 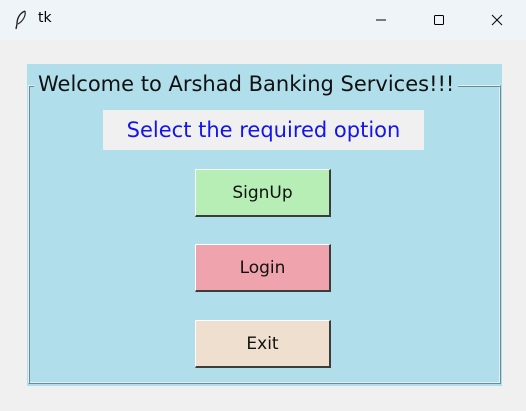 I want to click on close-icon, so click(x=497, y=20).